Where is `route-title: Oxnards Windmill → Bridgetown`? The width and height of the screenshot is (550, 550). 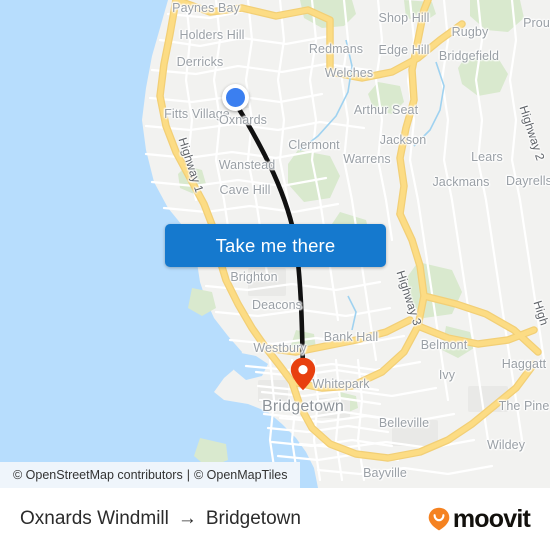 route-title: Oxnards Windmill → Bridgetown is located at coordinates (160, 519).